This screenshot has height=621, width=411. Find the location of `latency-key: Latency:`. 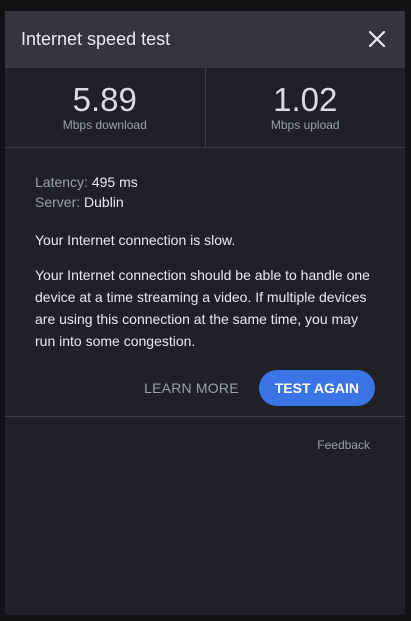

latency-key: Latency: is located at coordinates (61, 182).